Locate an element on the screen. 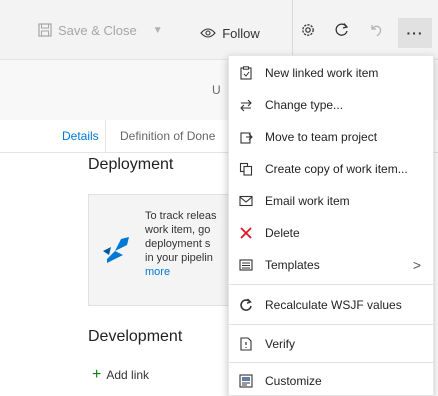 The image size is (438, 396). follow-button: Follow is located at coordinates (230, 33).